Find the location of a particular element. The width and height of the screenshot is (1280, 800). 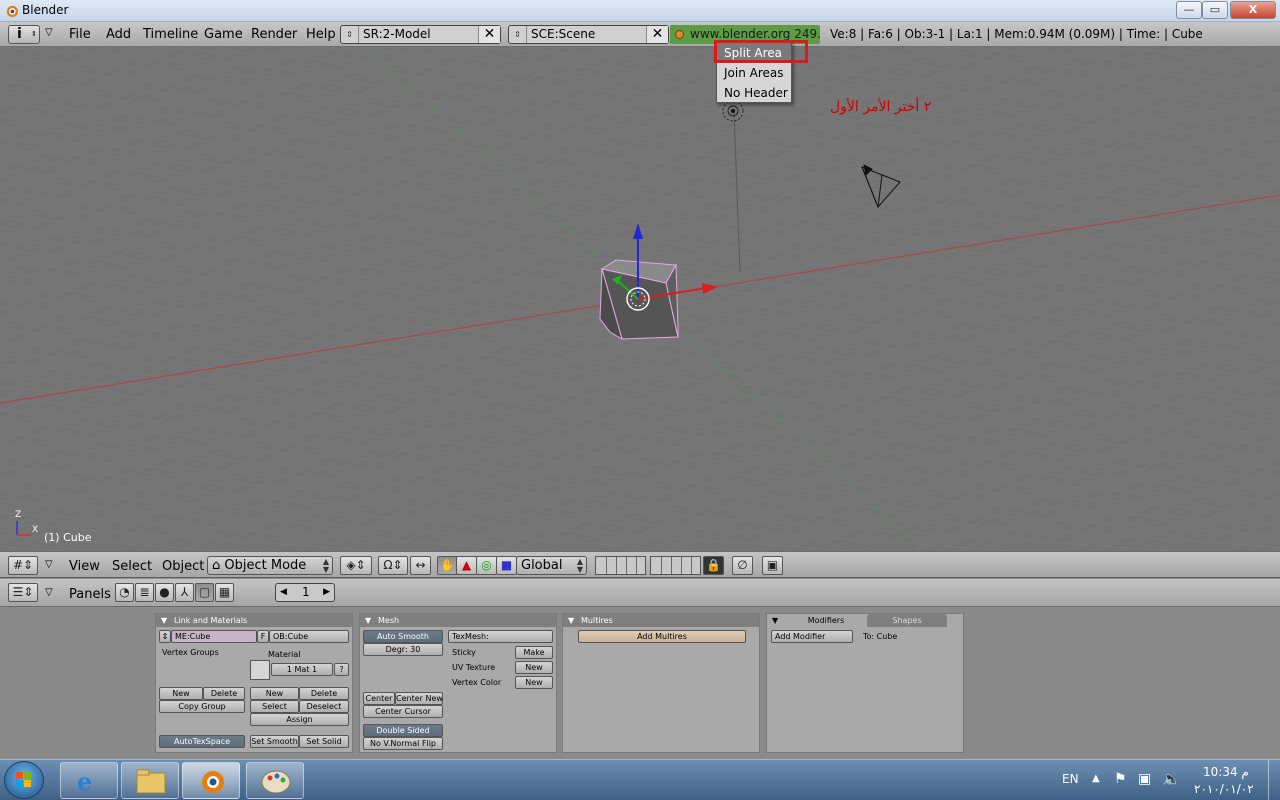

center-button: Center is located at coordinates (379, 698).